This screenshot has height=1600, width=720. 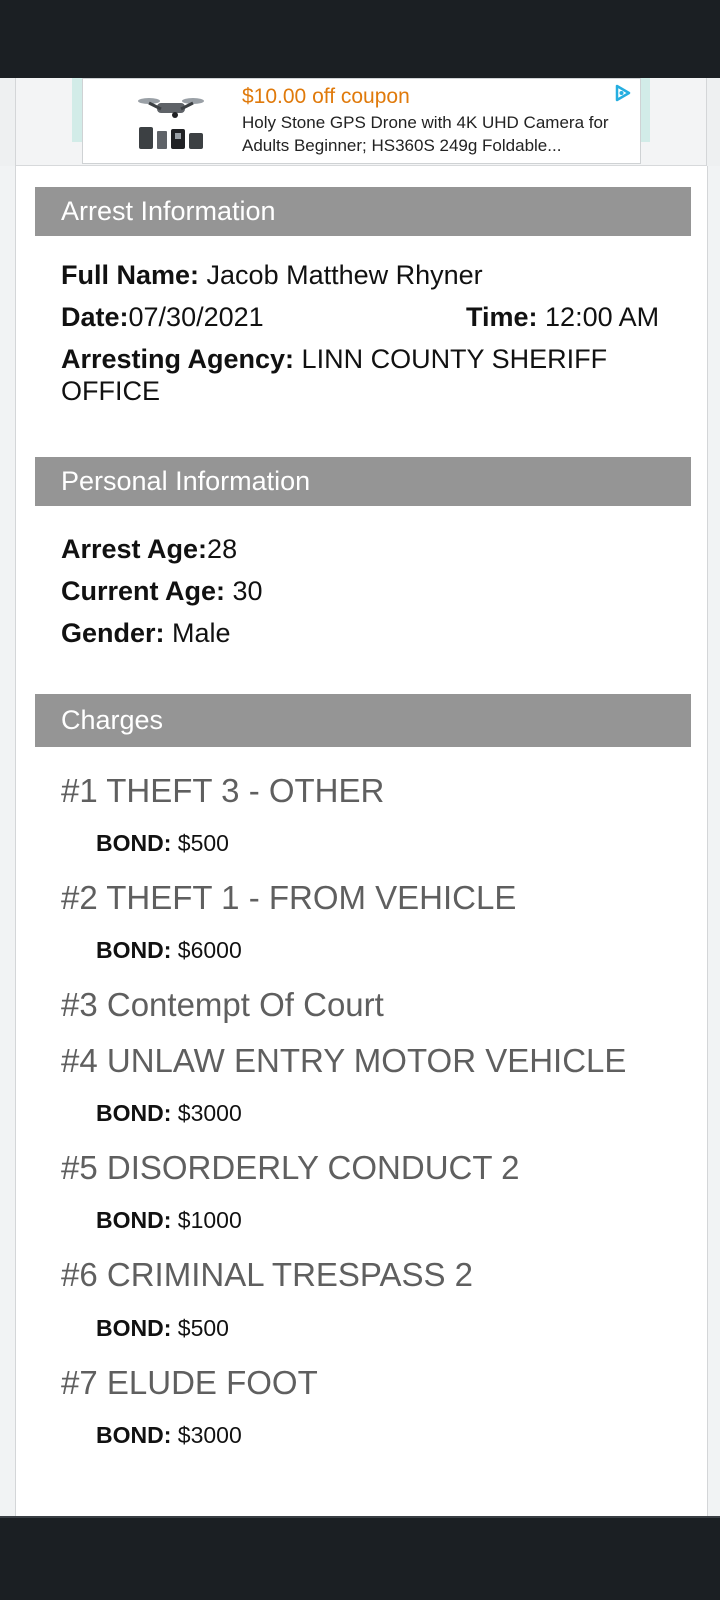 I want to click on current-age-value: 30, so click(x=244, y=591).